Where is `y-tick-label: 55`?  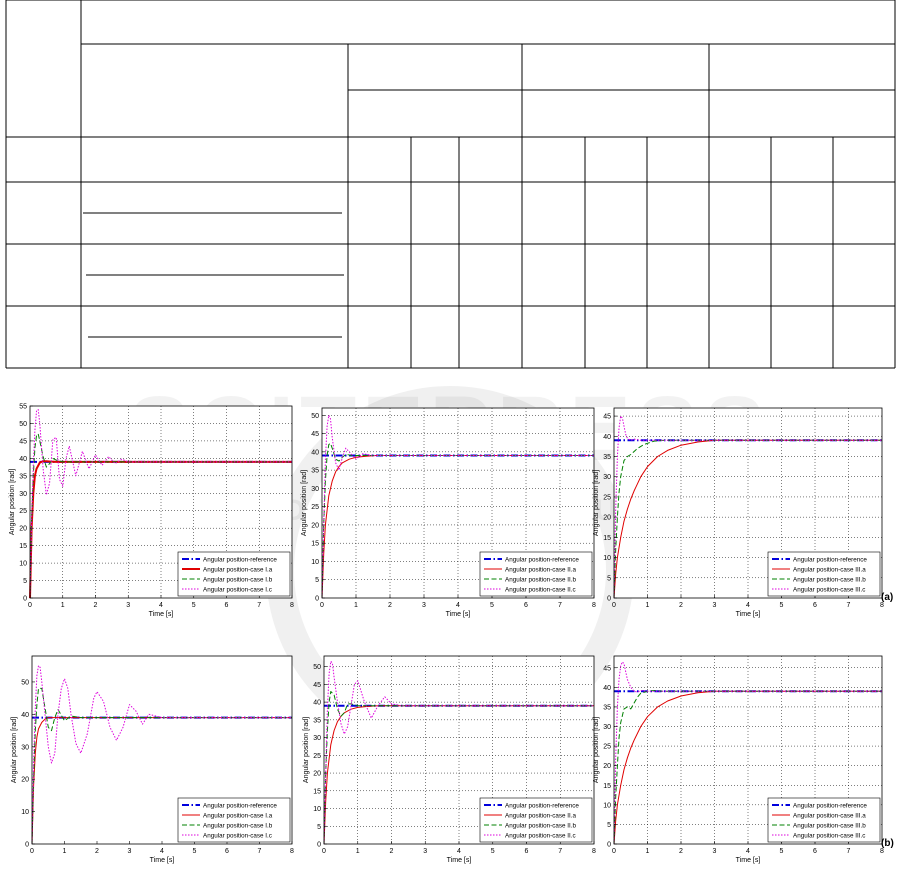
y-tick-label: 55 is located at coordinates (23, 407).